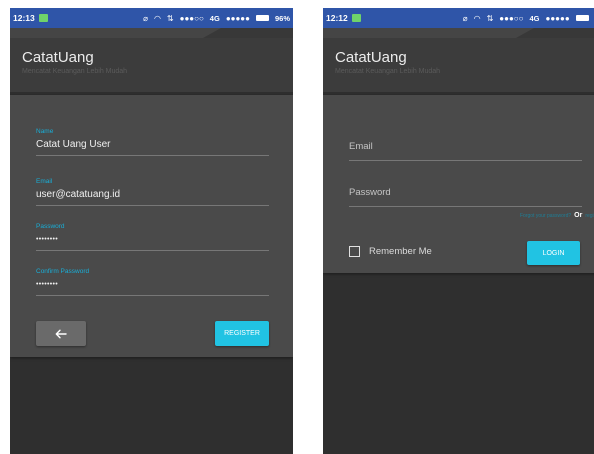  What do you see at coordinates (528, 18) in the screenshot?
I see `status-icons: ⌀ ◠ ⇅ ●●●○○ 4G ●●●●● 97` at bounding box center [528, 18].